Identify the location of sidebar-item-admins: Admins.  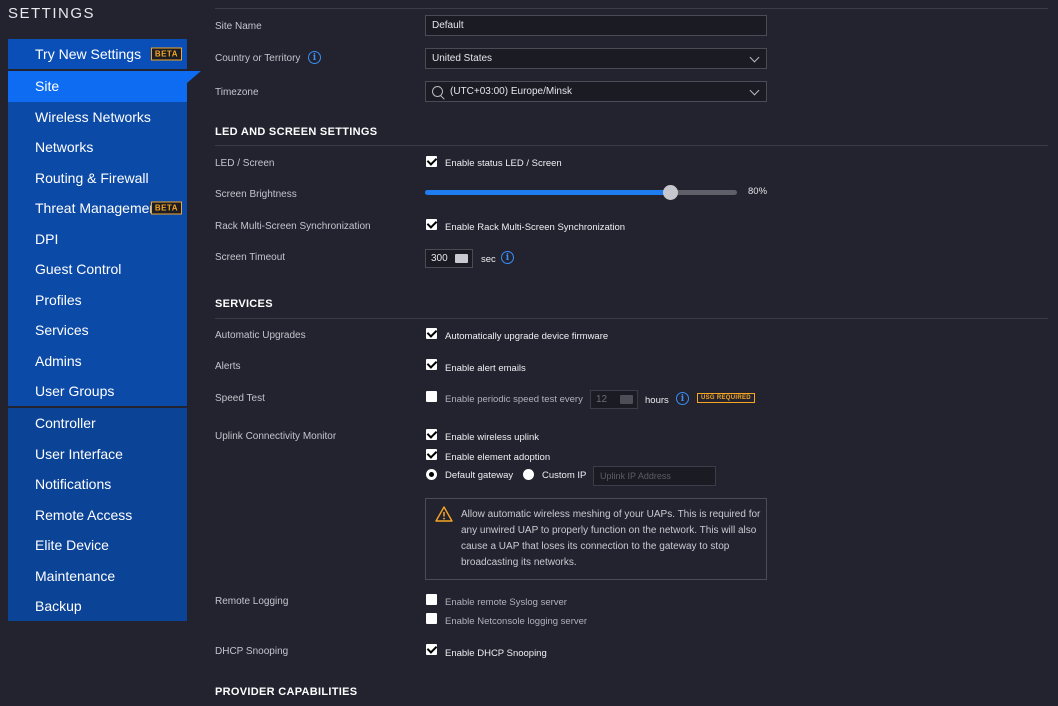
(97, 361).